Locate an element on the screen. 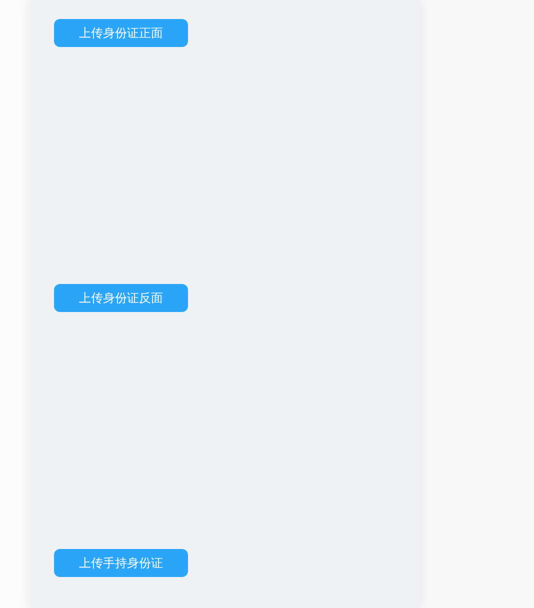  upload-button: 上传身份证反面 is located at coordinates (121, 298).